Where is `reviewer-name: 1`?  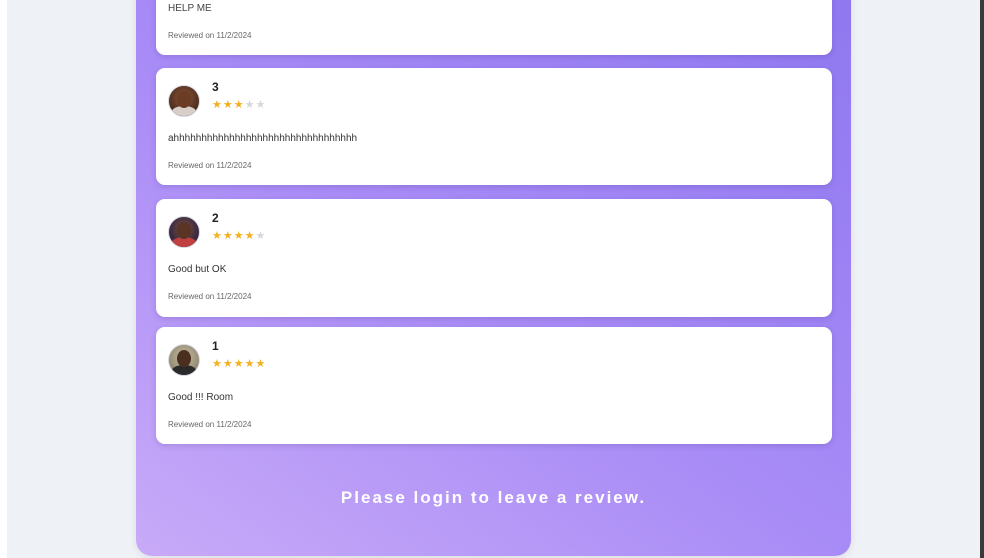
reviewer-name: 1 is located at coordinates (215, 346).